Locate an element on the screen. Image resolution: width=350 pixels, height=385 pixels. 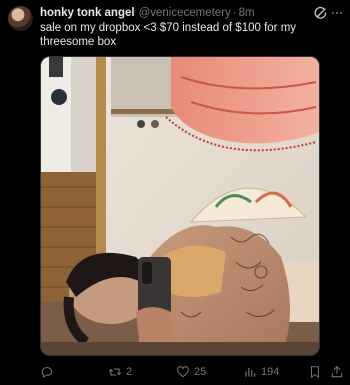
repost-icon is located at coordinates (115, 372).